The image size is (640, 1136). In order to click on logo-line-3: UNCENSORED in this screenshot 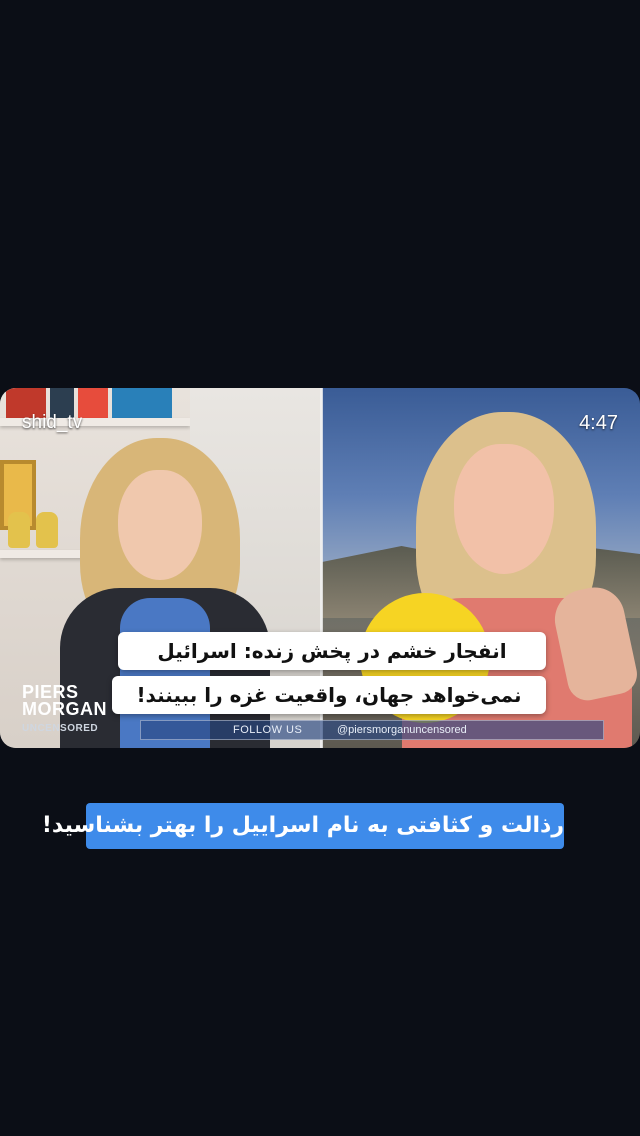, I will do `click(60, 728)`.